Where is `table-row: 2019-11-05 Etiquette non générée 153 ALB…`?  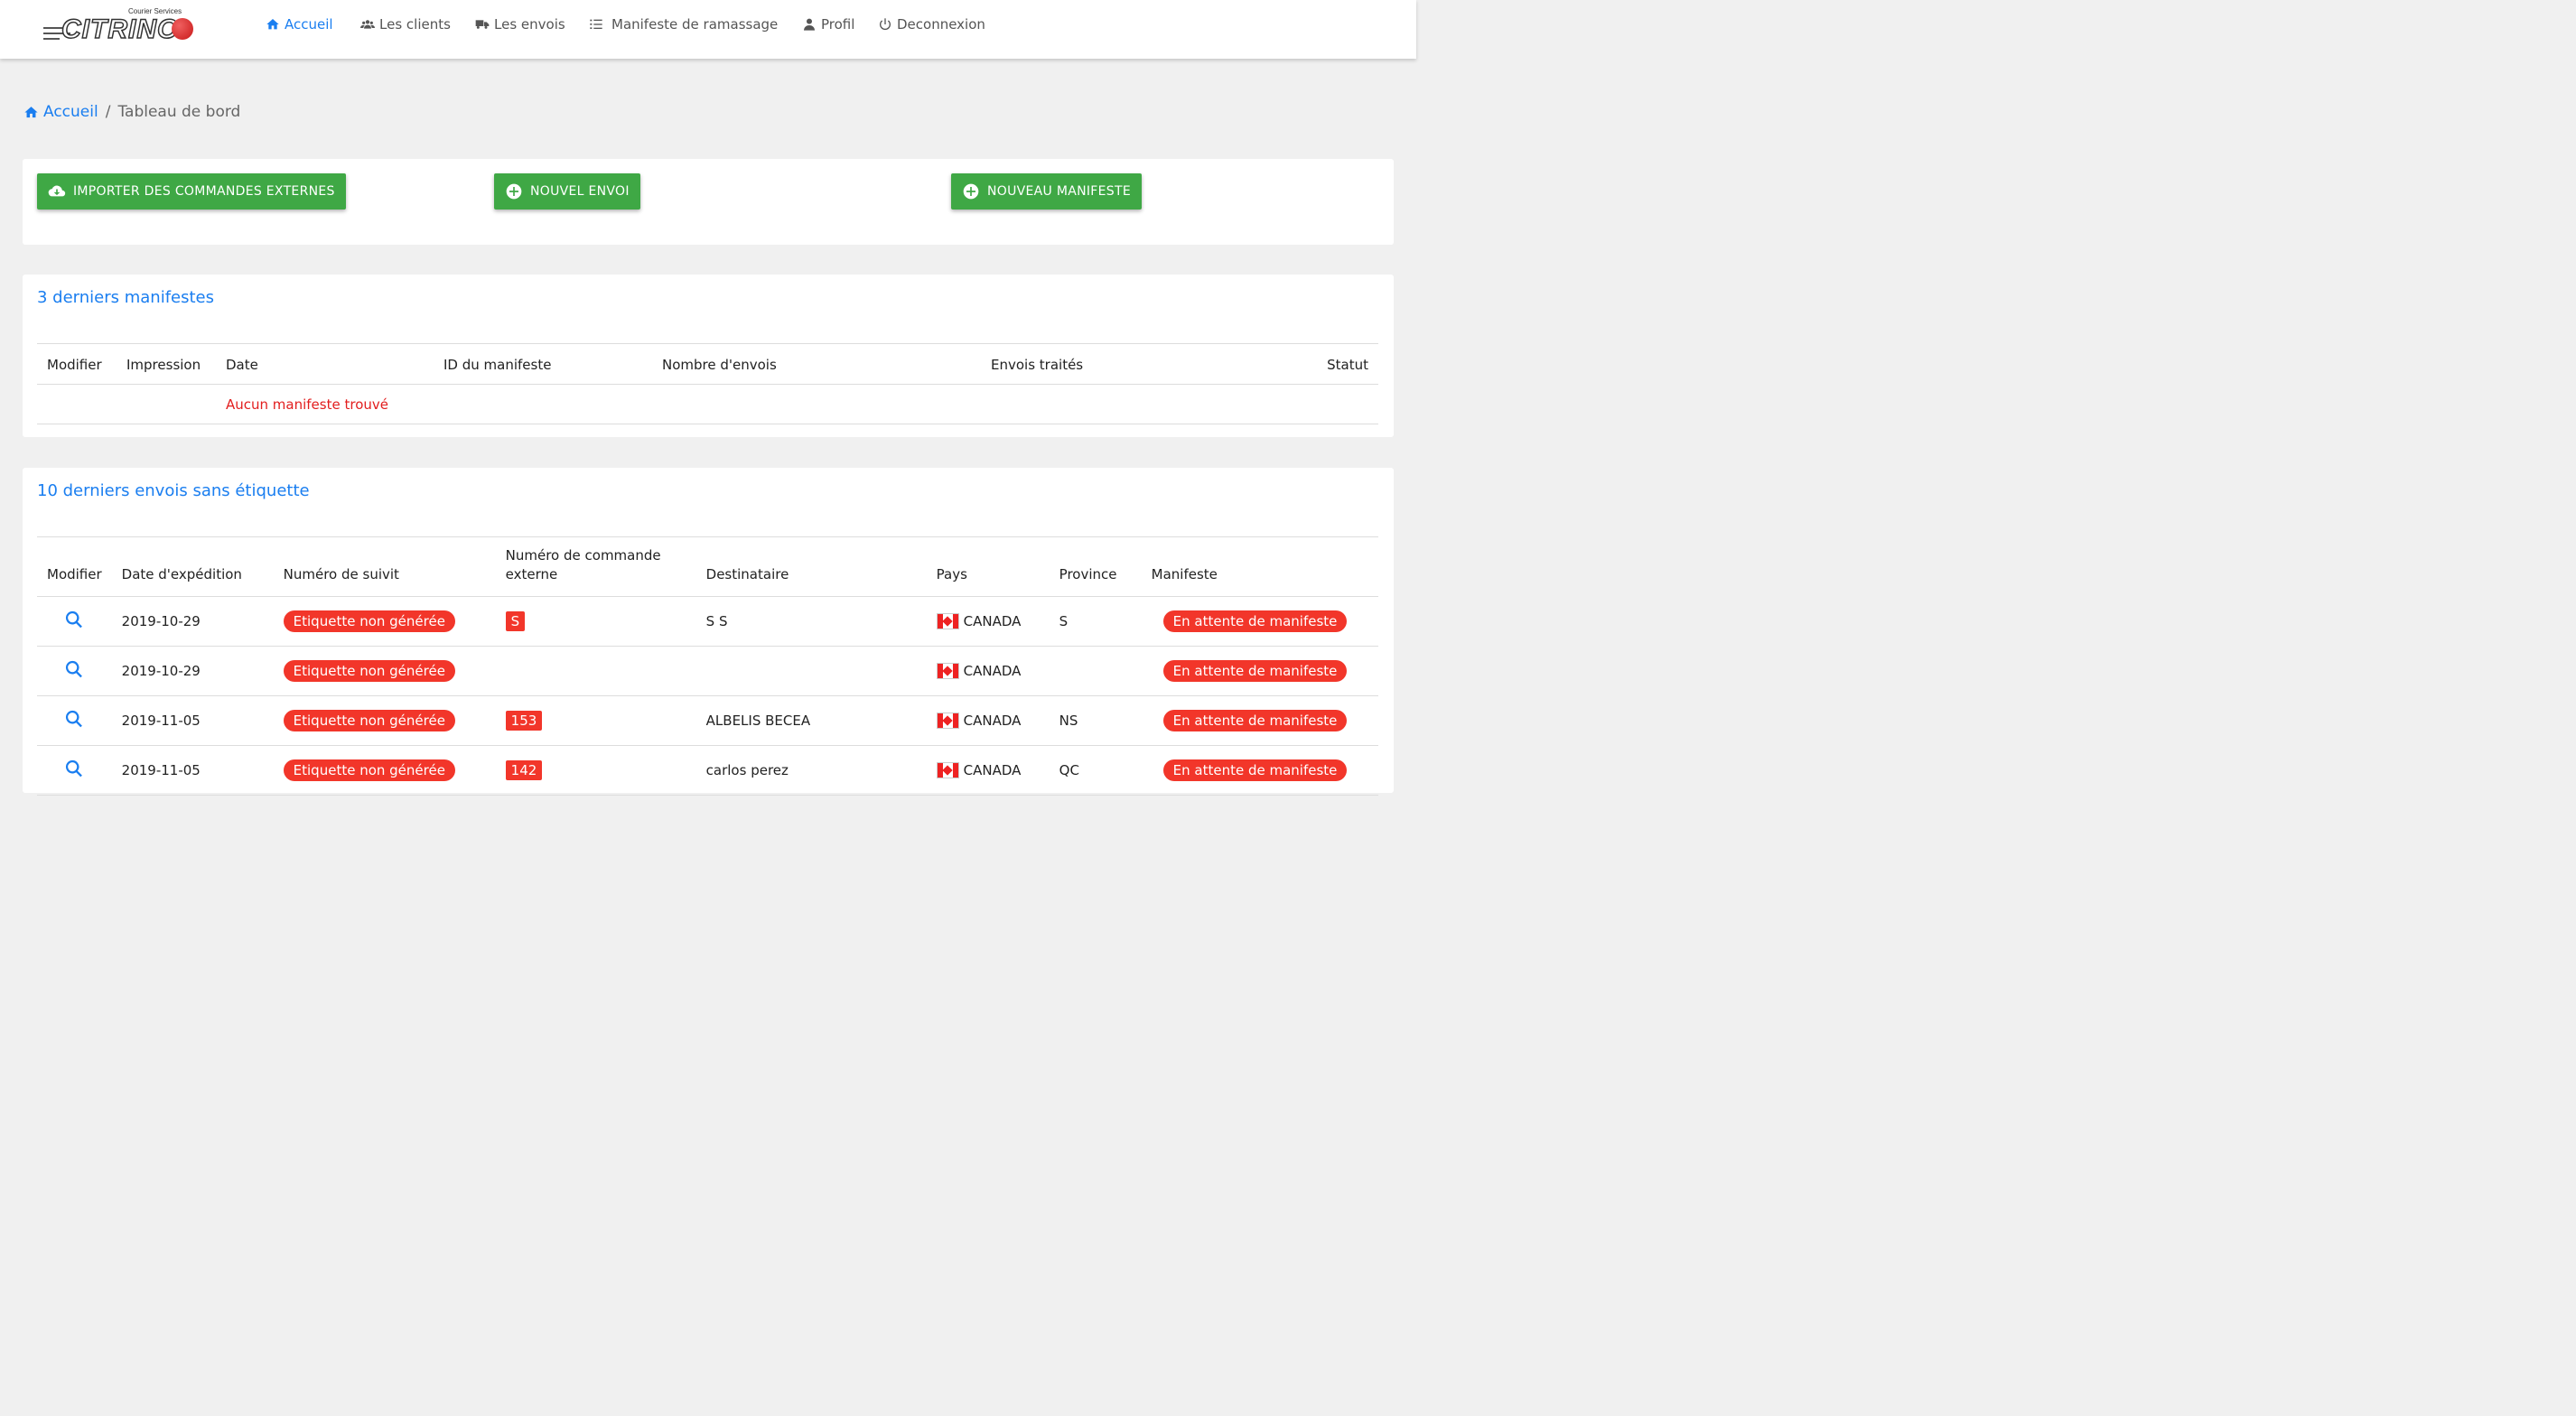 table-row: 2019-11-05 Etiquette non générée 153 ALB… is located at coordinates (707, 721).